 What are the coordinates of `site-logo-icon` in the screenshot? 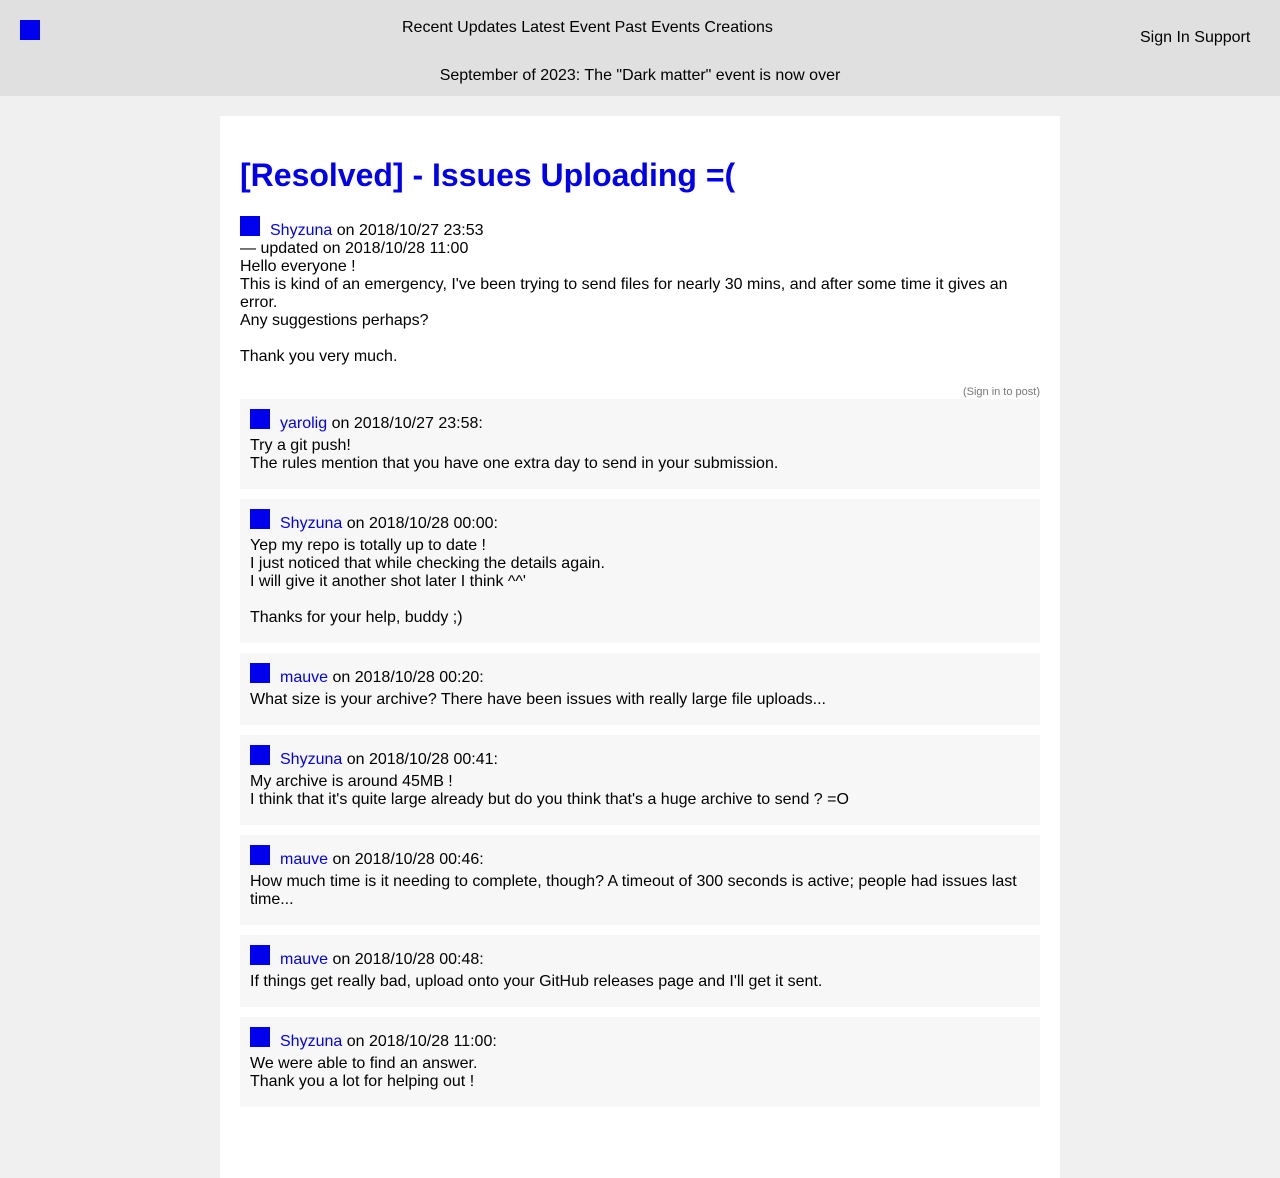 It's located at (30, 30).